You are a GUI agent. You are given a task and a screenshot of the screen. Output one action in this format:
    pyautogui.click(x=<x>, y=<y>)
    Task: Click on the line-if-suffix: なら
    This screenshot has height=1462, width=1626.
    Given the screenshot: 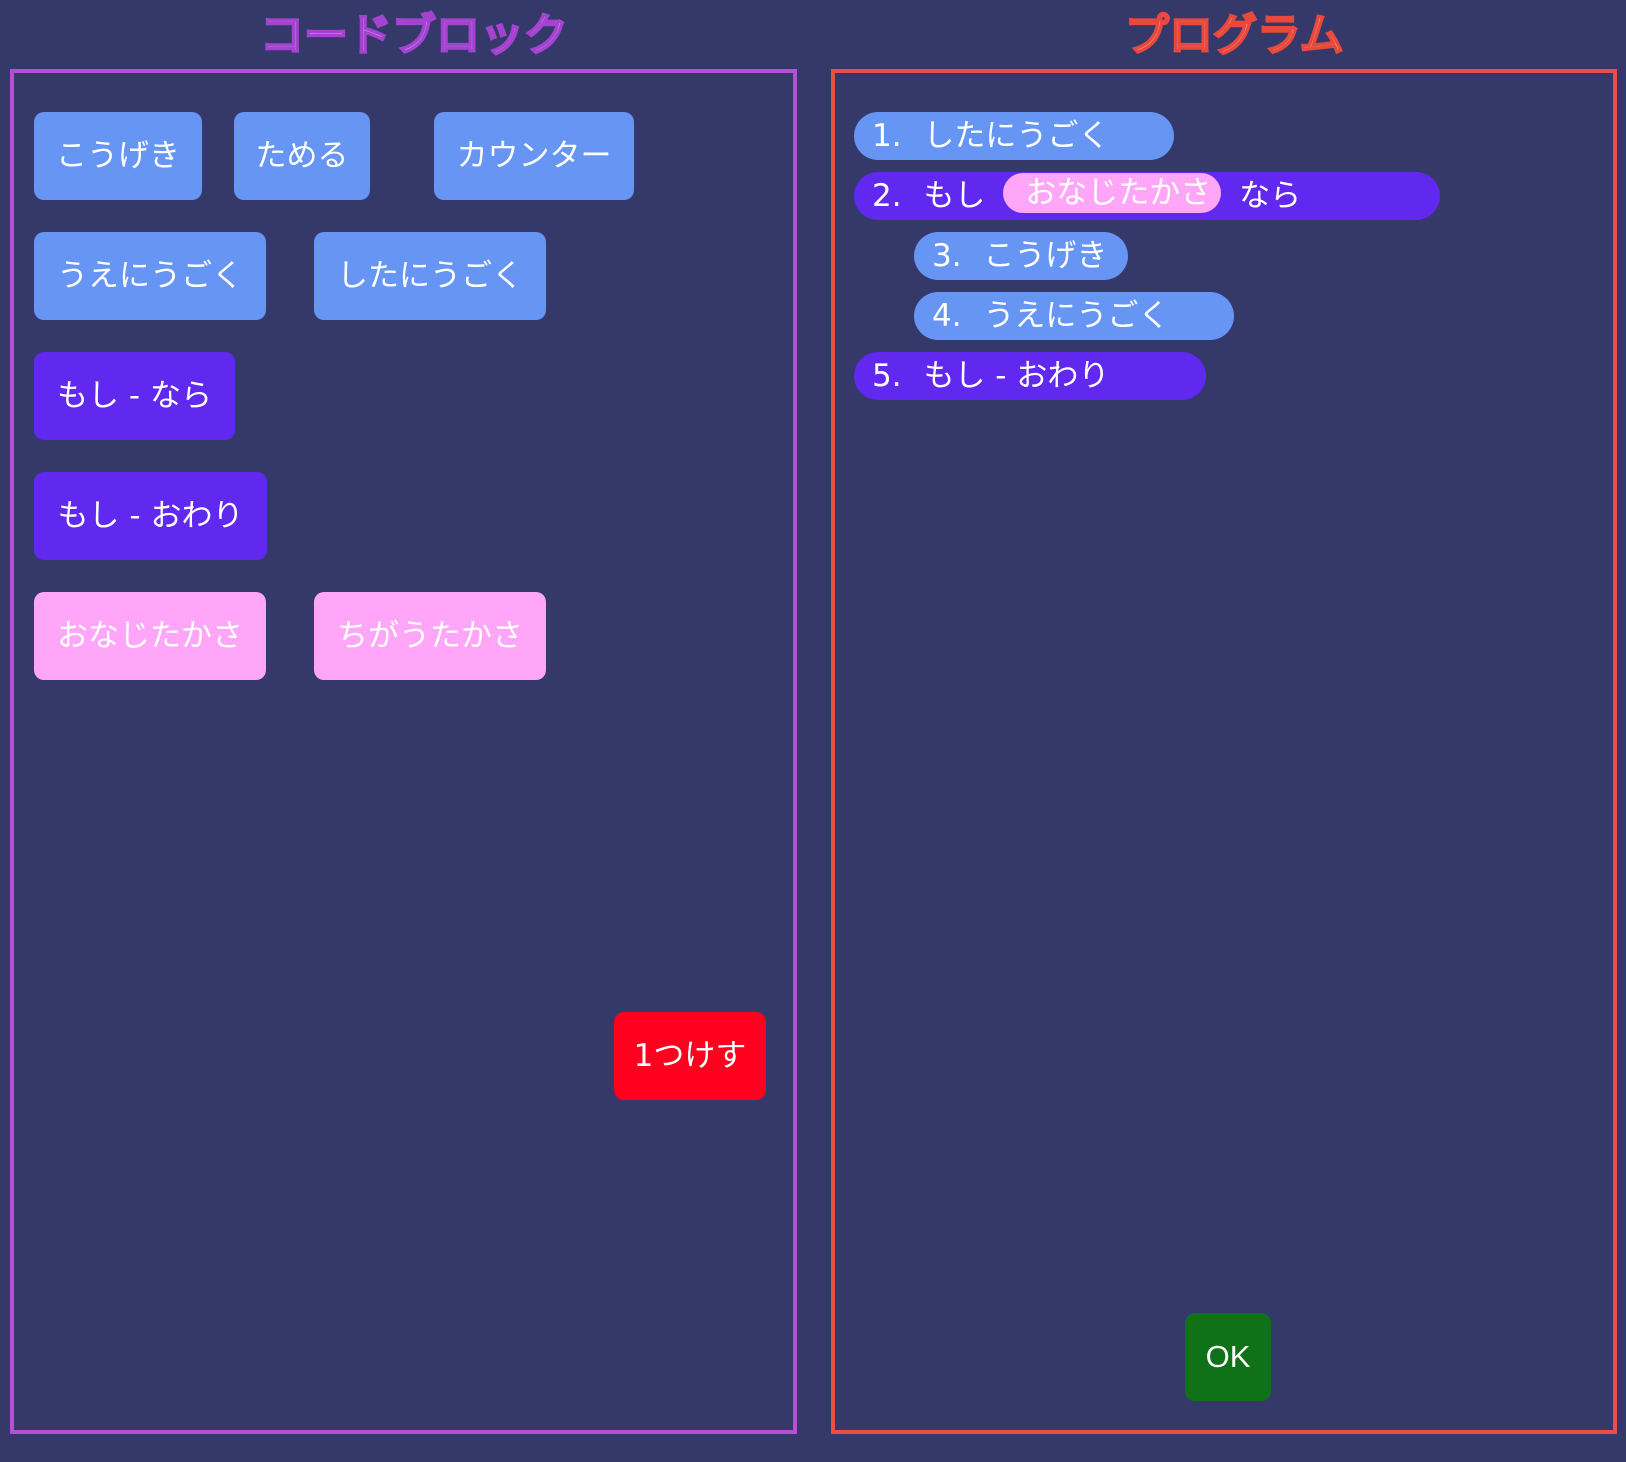 What is the action you would take?
    pyautogui.click(x=1270, y=196)
    